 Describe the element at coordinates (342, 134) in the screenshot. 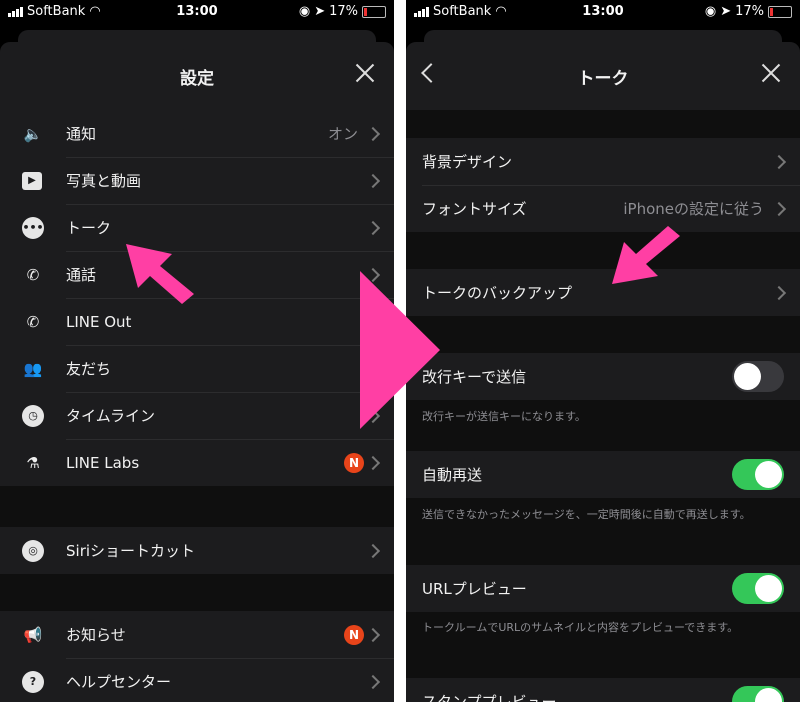

I see `notification-value: オン` at that location.